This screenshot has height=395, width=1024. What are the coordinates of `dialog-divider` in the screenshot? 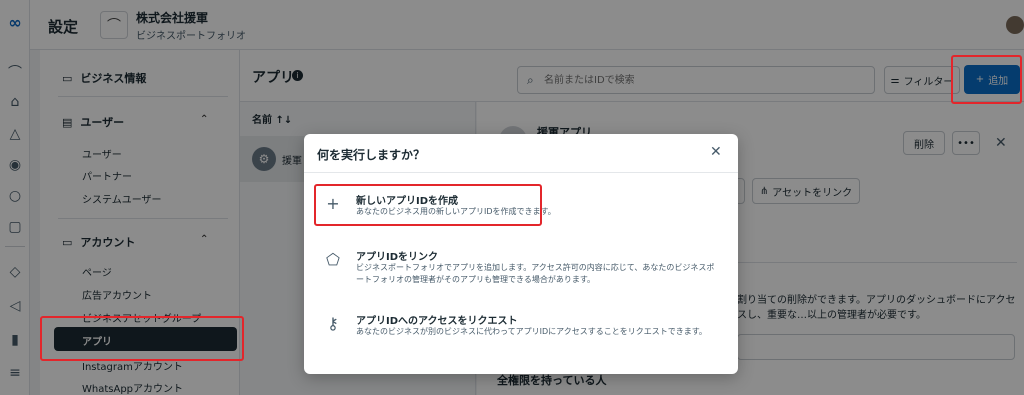 It's located at (521, 172).